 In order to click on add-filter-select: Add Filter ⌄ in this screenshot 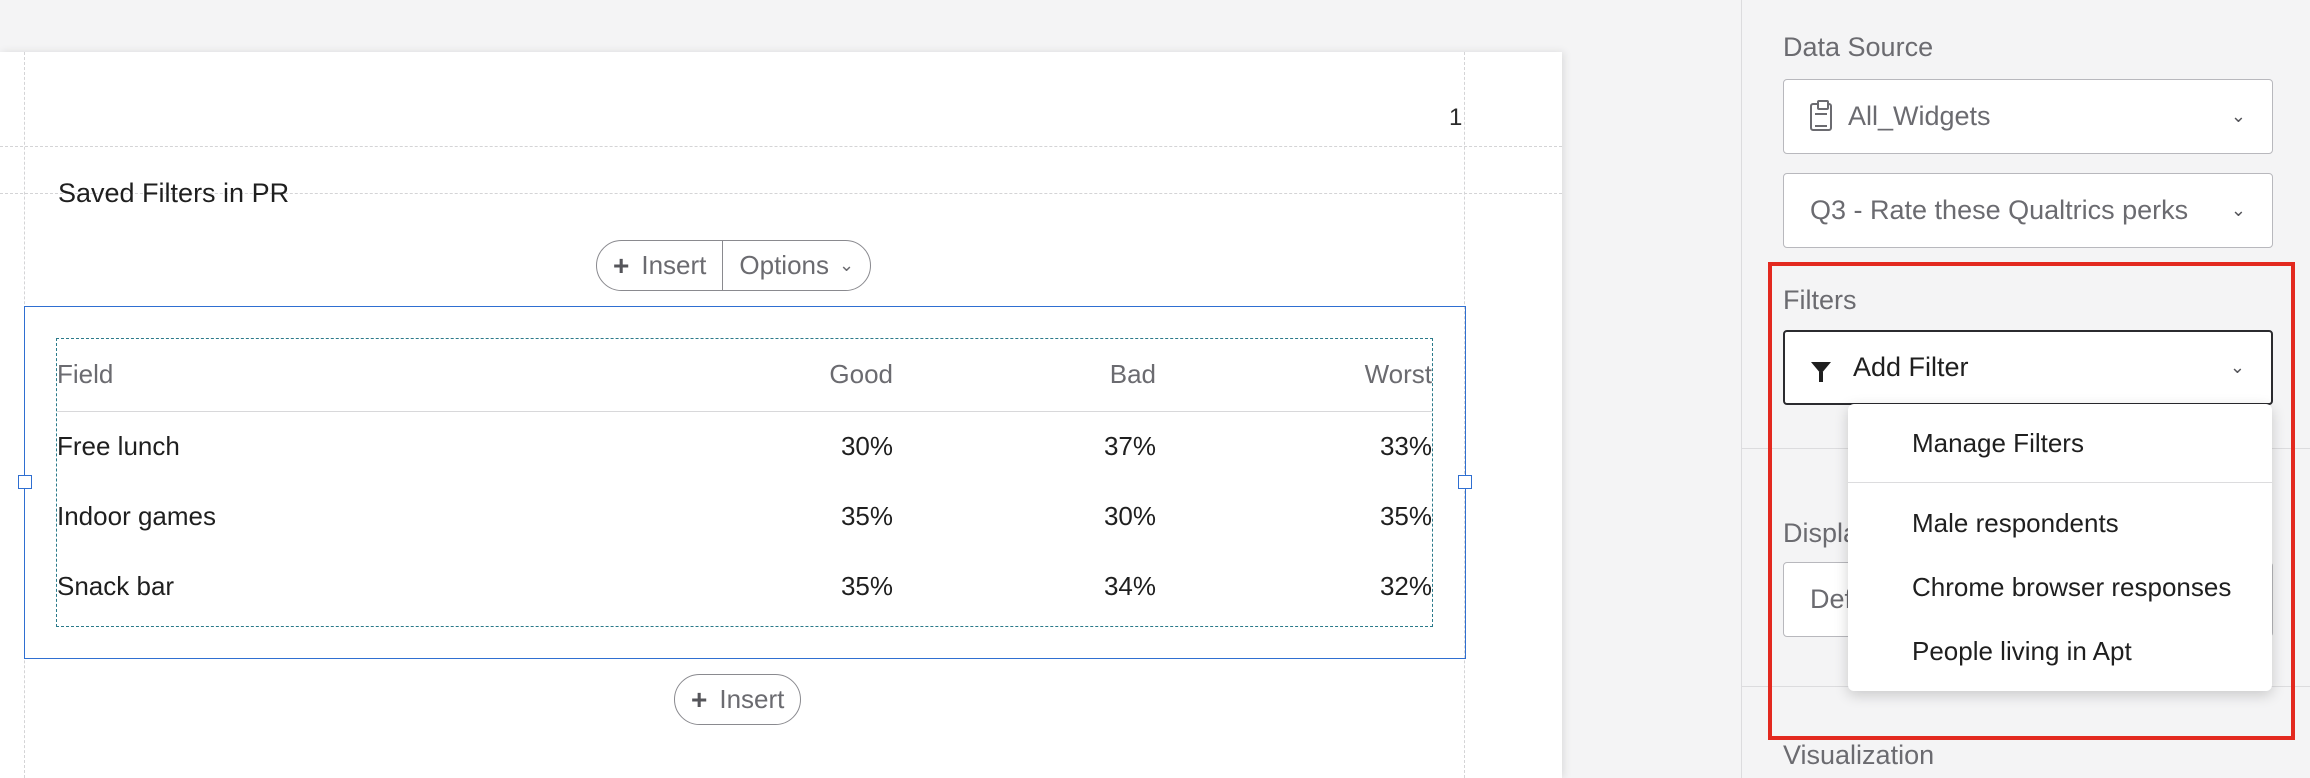, I will do `click(2028, 367)`.